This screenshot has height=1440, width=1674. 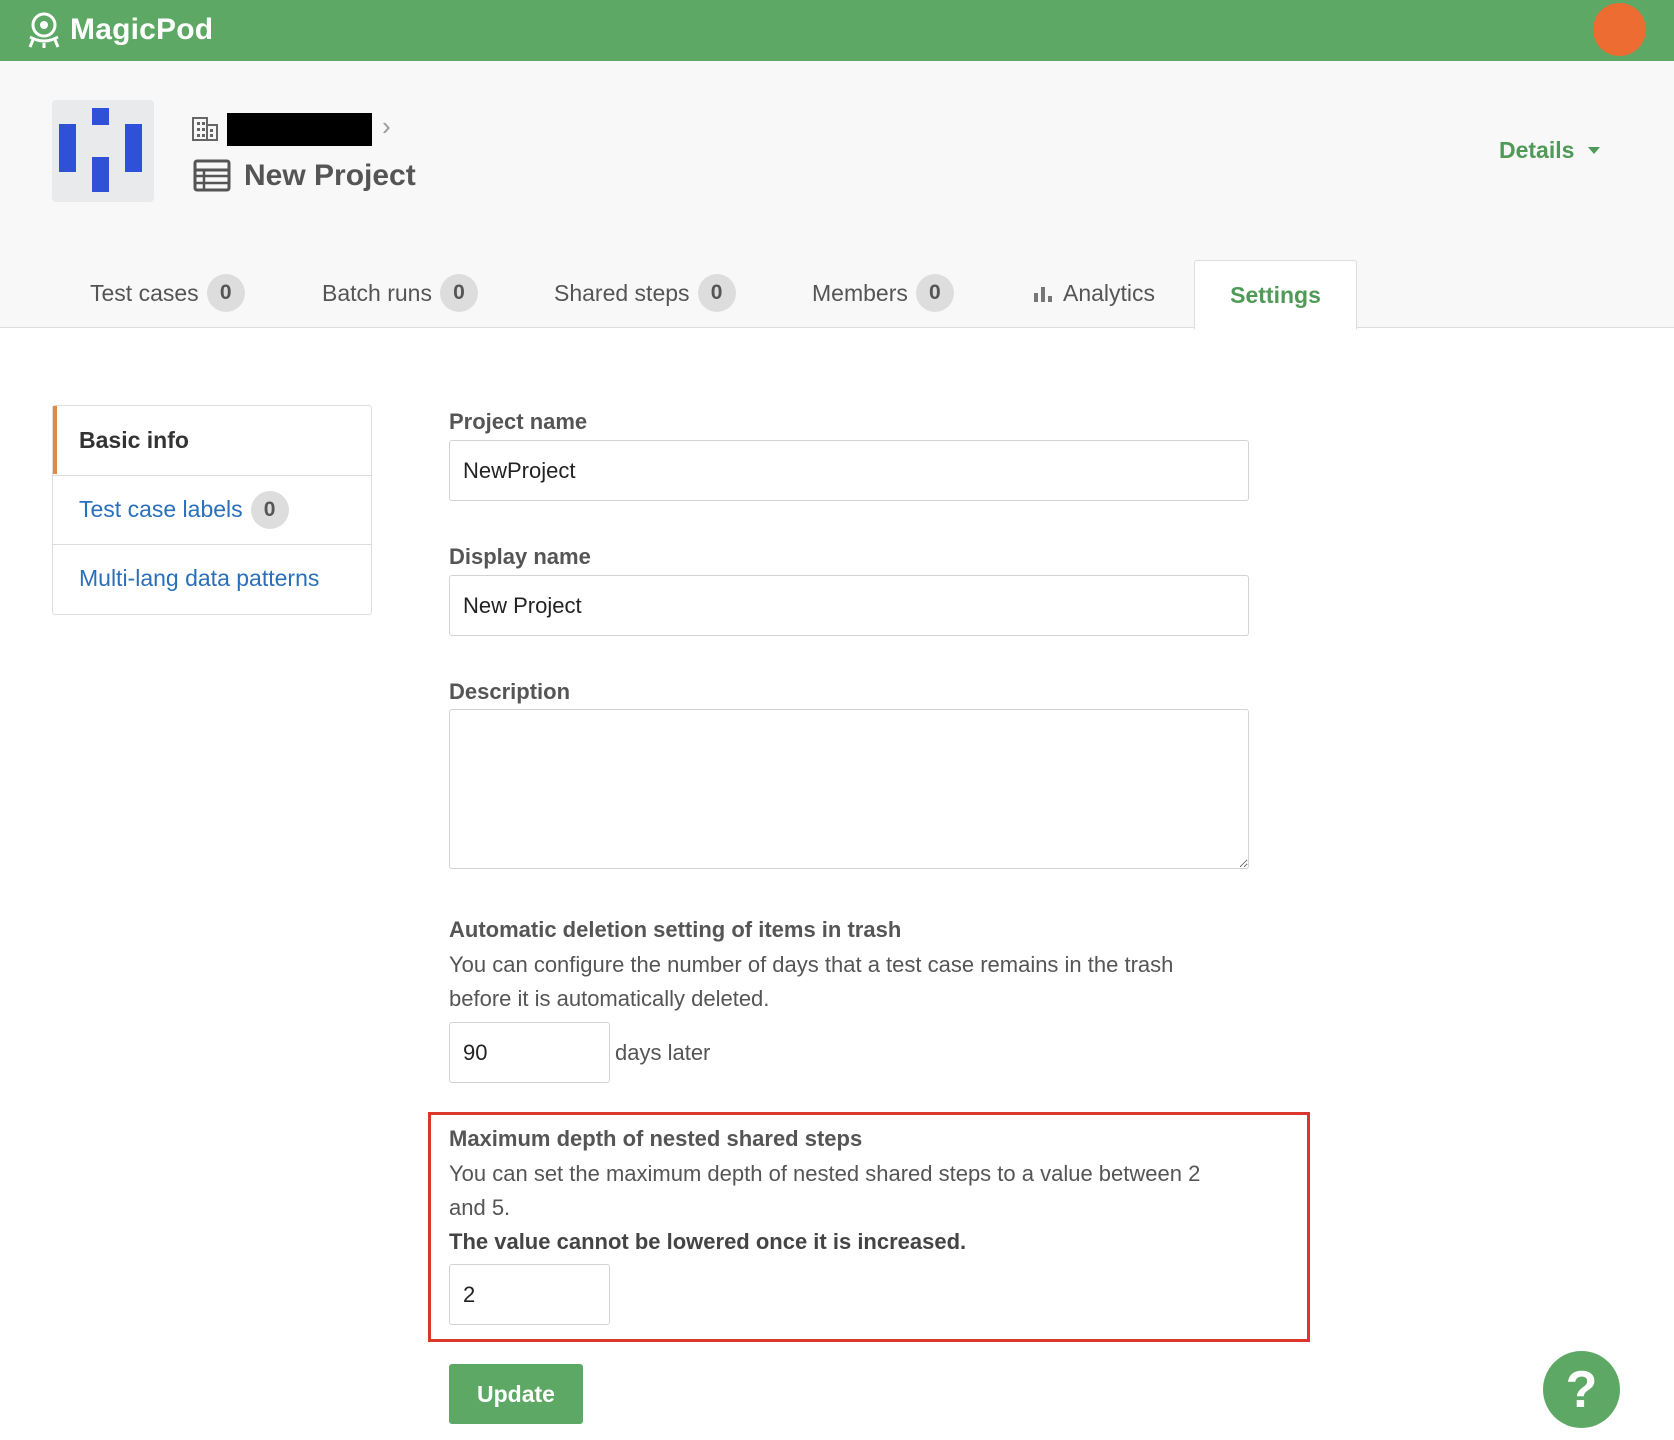 I want to click on organization-icon, so click(x=205, y=129).